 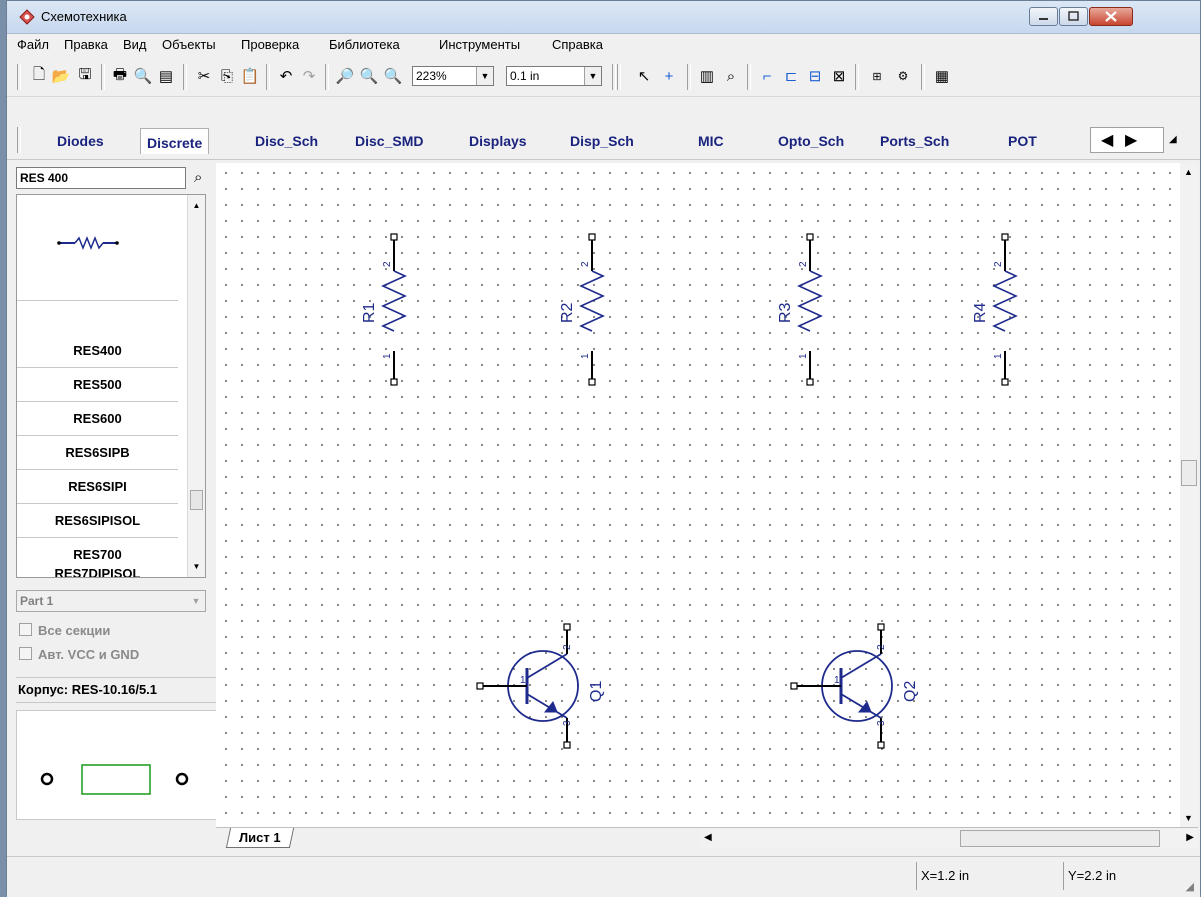 What do you see at coordinates (854, 686) in the screenshot?
I see `transistor-symbol: 1 2 3 Q2` at bounding box center [854, 686].